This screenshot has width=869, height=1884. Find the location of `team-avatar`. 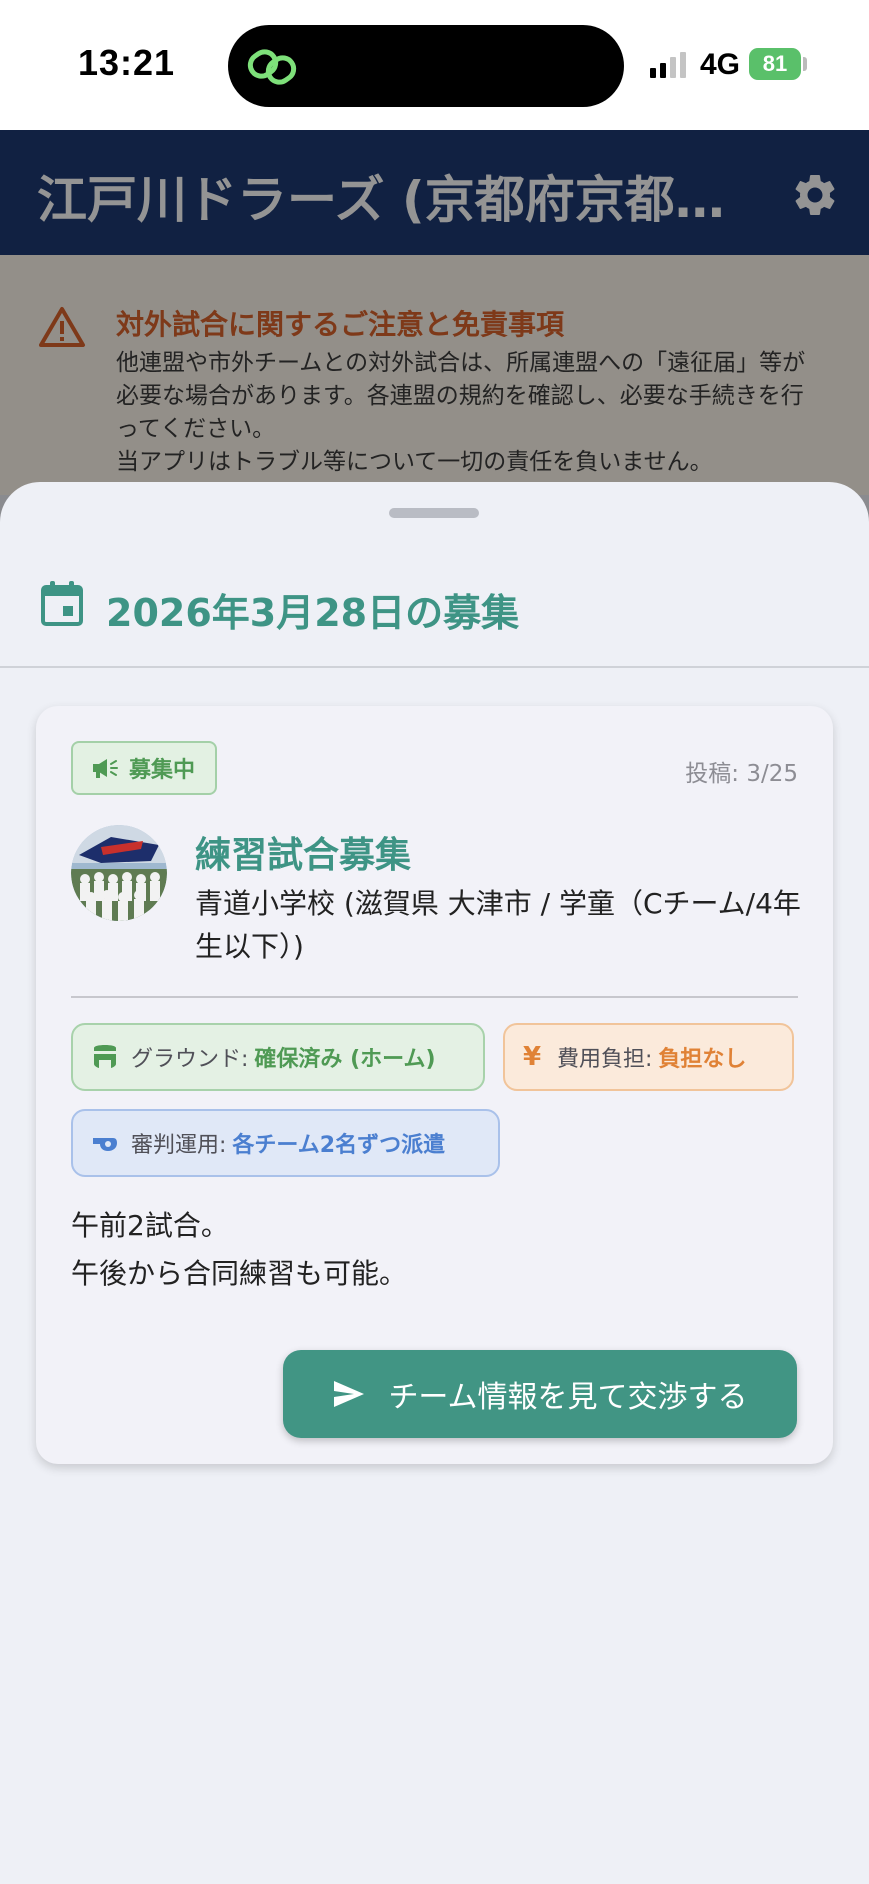

team-avatar is located at coordinates (119, 873).